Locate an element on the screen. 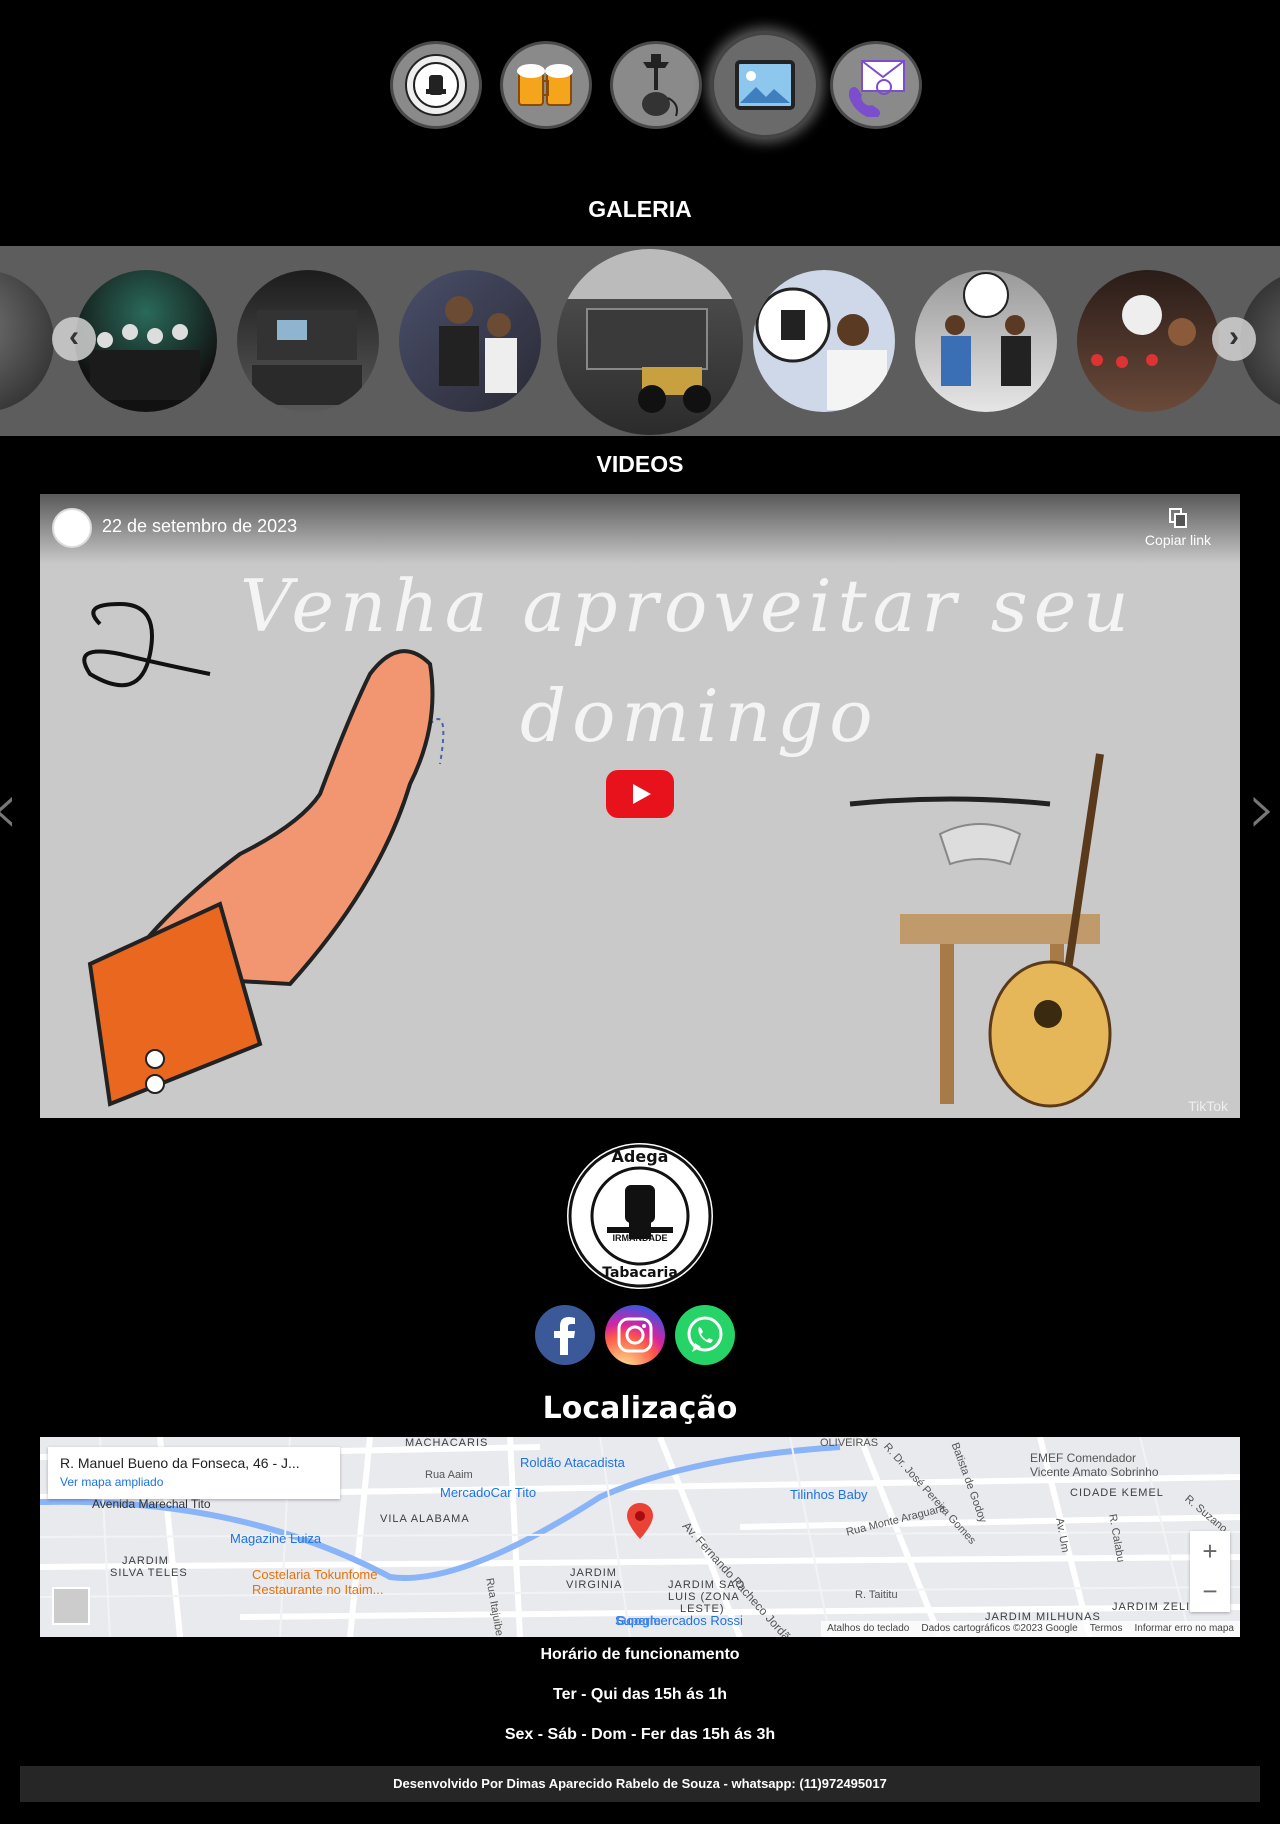  video-caption-line1: Venha aproveitar seu is located at coordinates (687, 606).